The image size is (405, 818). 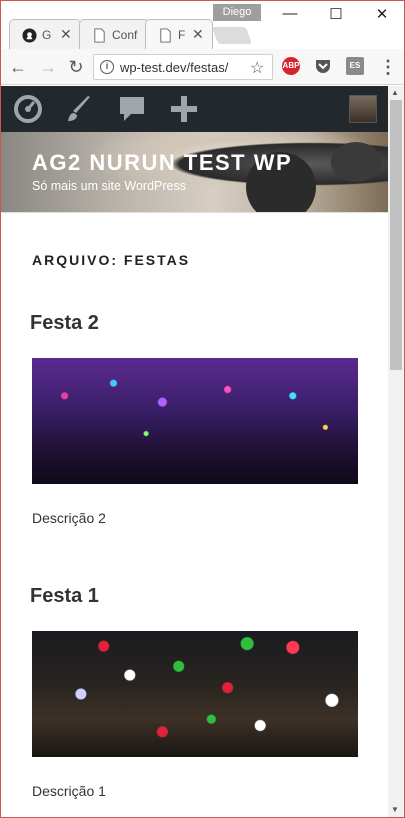 What do you see at coordinates (396, 235) in the screenshot?
I see `scrollbar-thumb` at bounding box center [396, 235].